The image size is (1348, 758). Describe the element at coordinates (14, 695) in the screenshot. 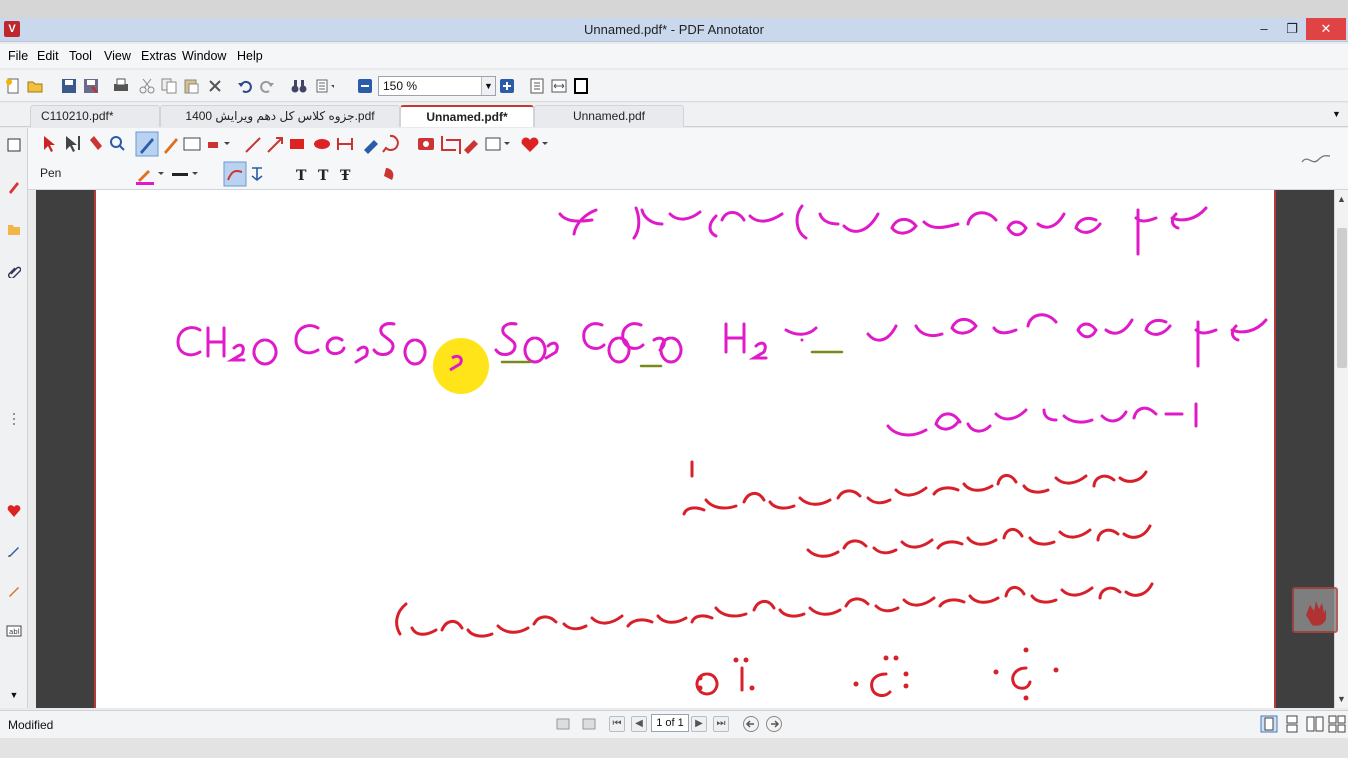

I see `panel-scroll-down-icon: ▼` at that location.